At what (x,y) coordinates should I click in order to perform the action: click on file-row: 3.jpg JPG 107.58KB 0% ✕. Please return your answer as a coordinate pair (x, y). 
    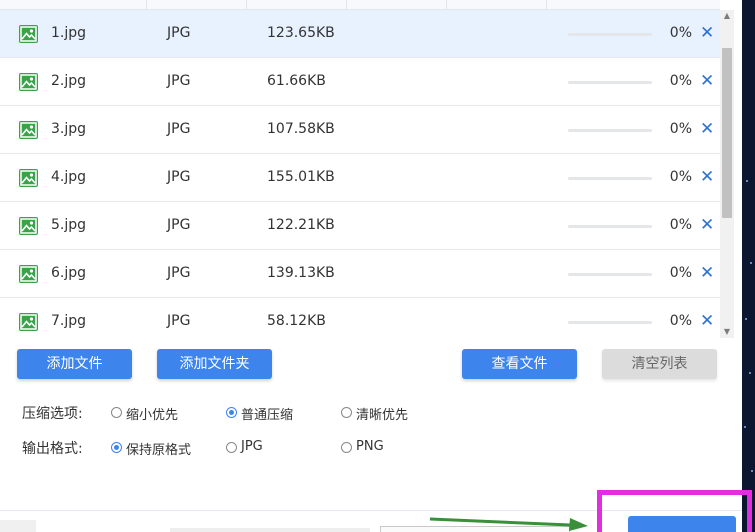
    Looking at the image, I should click on (360, 130).